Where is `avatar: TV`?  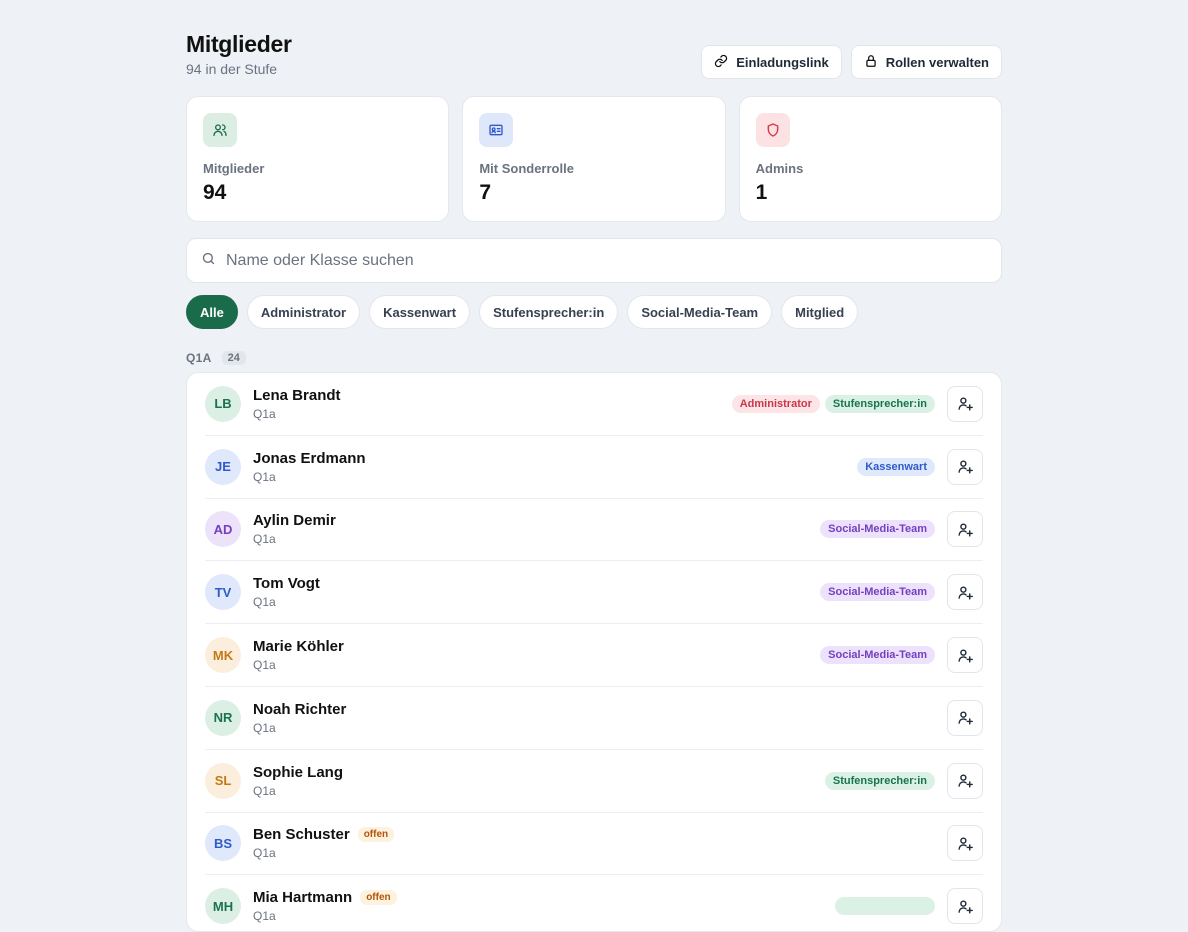 avatar: TV is located at coordinates (223, 592).